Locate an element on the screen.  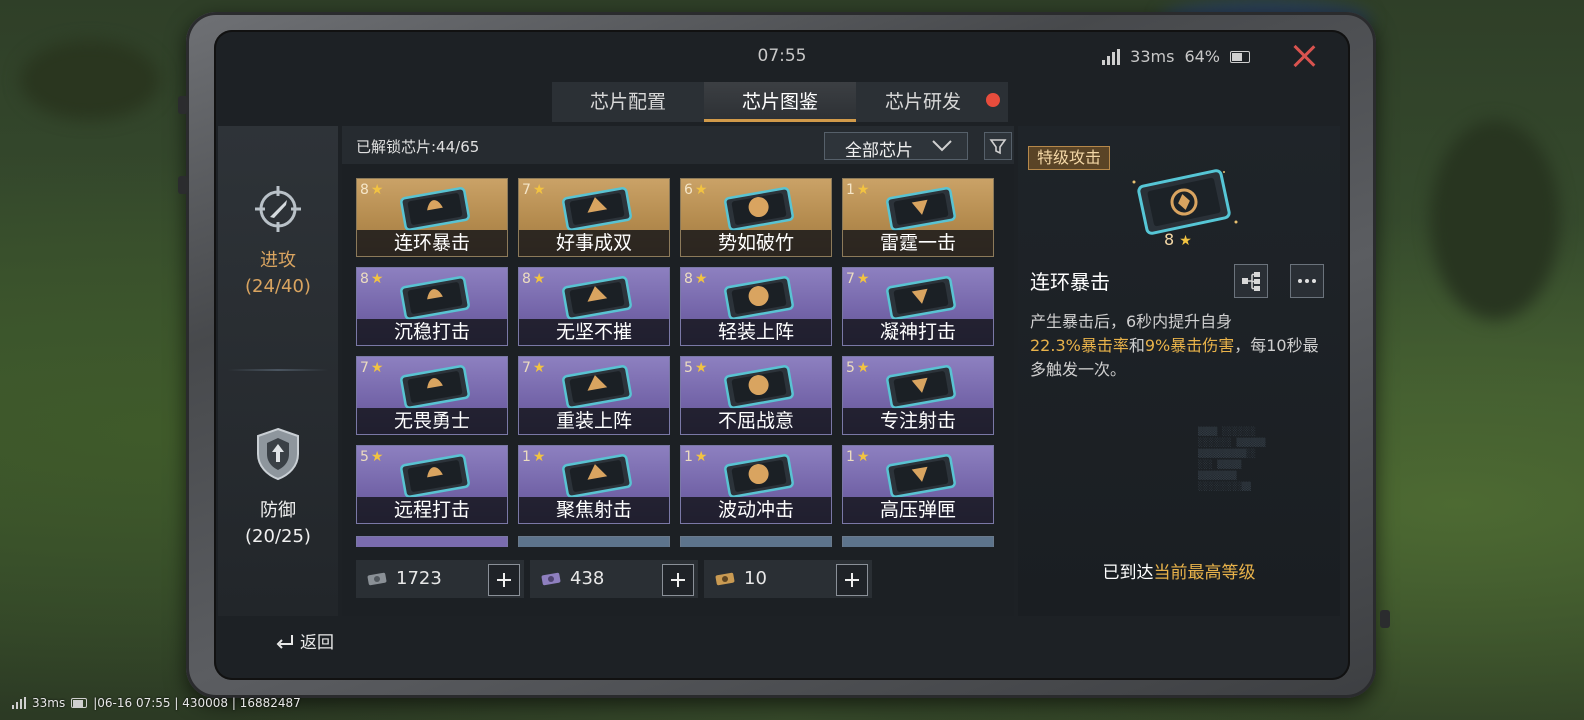
resource-bar: 1723 438 10 is located at coordinates (614, 579).